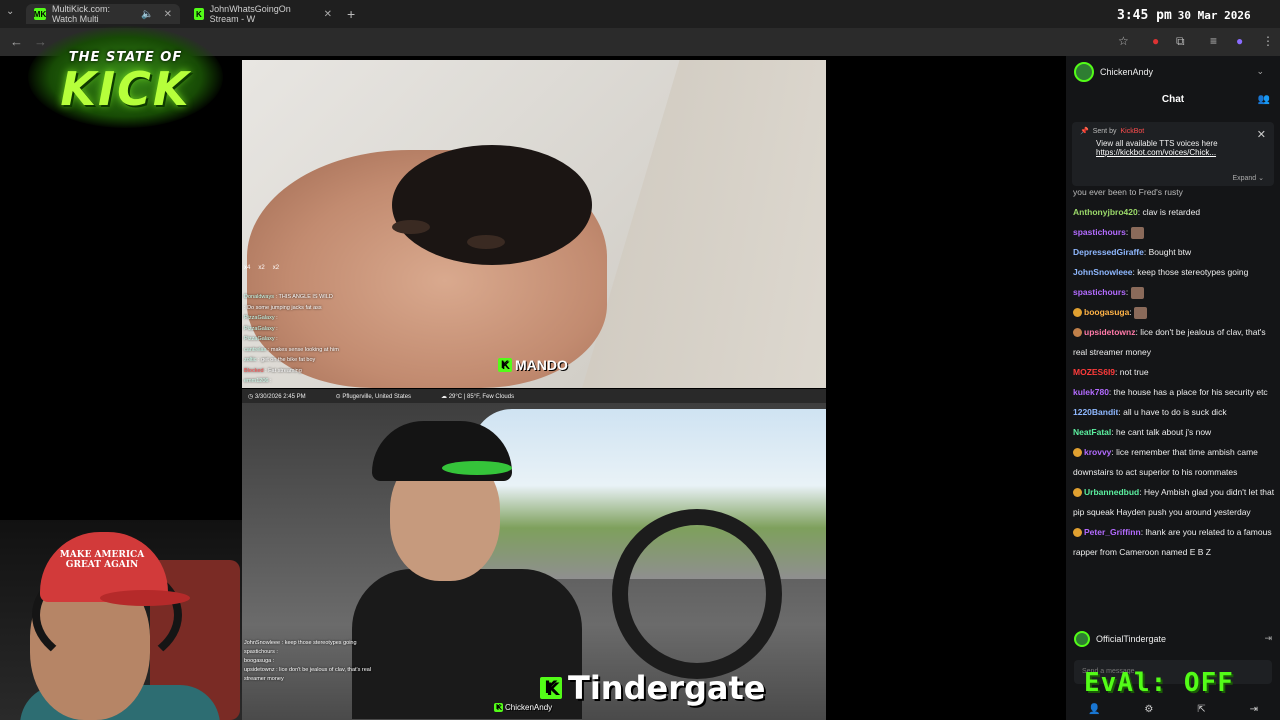  I want to click on stream-title-text: Tindergate, so click(667, 688).